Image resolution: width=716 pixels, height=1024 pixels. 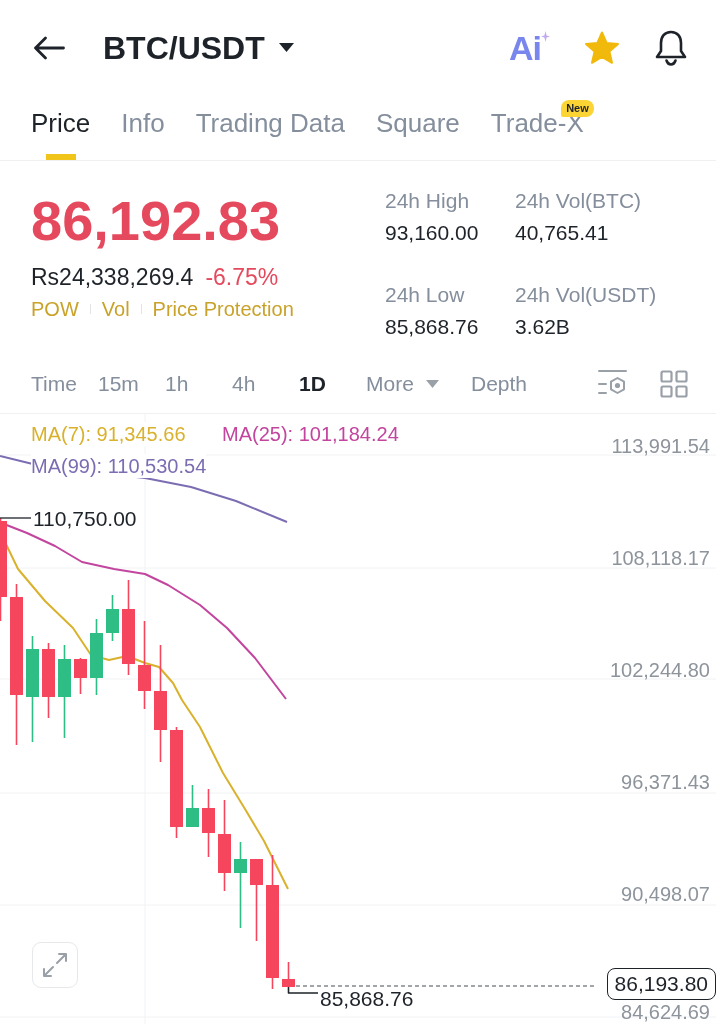 What do you see at coordinates (665, 894) in the screenshot?
I see `axis-label: 90,498.07` at bounding box center [665, 894].